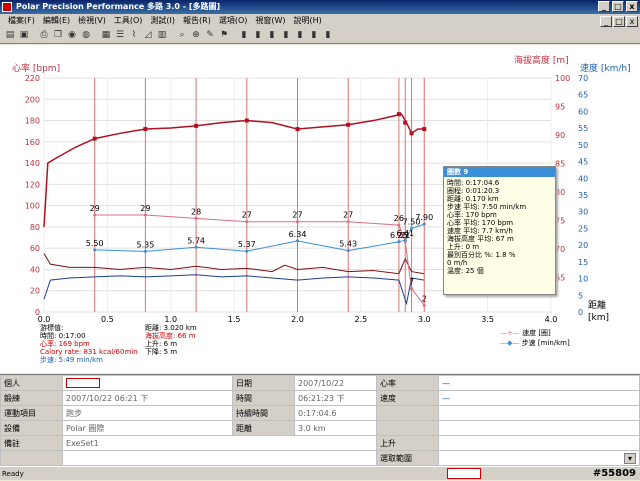 This screenshot has height=481, width=640. What do you see at coordinates (197, 21) in the screenshot?
I see `menu-reports: 報告(R)` at bounding box center [197, 21].